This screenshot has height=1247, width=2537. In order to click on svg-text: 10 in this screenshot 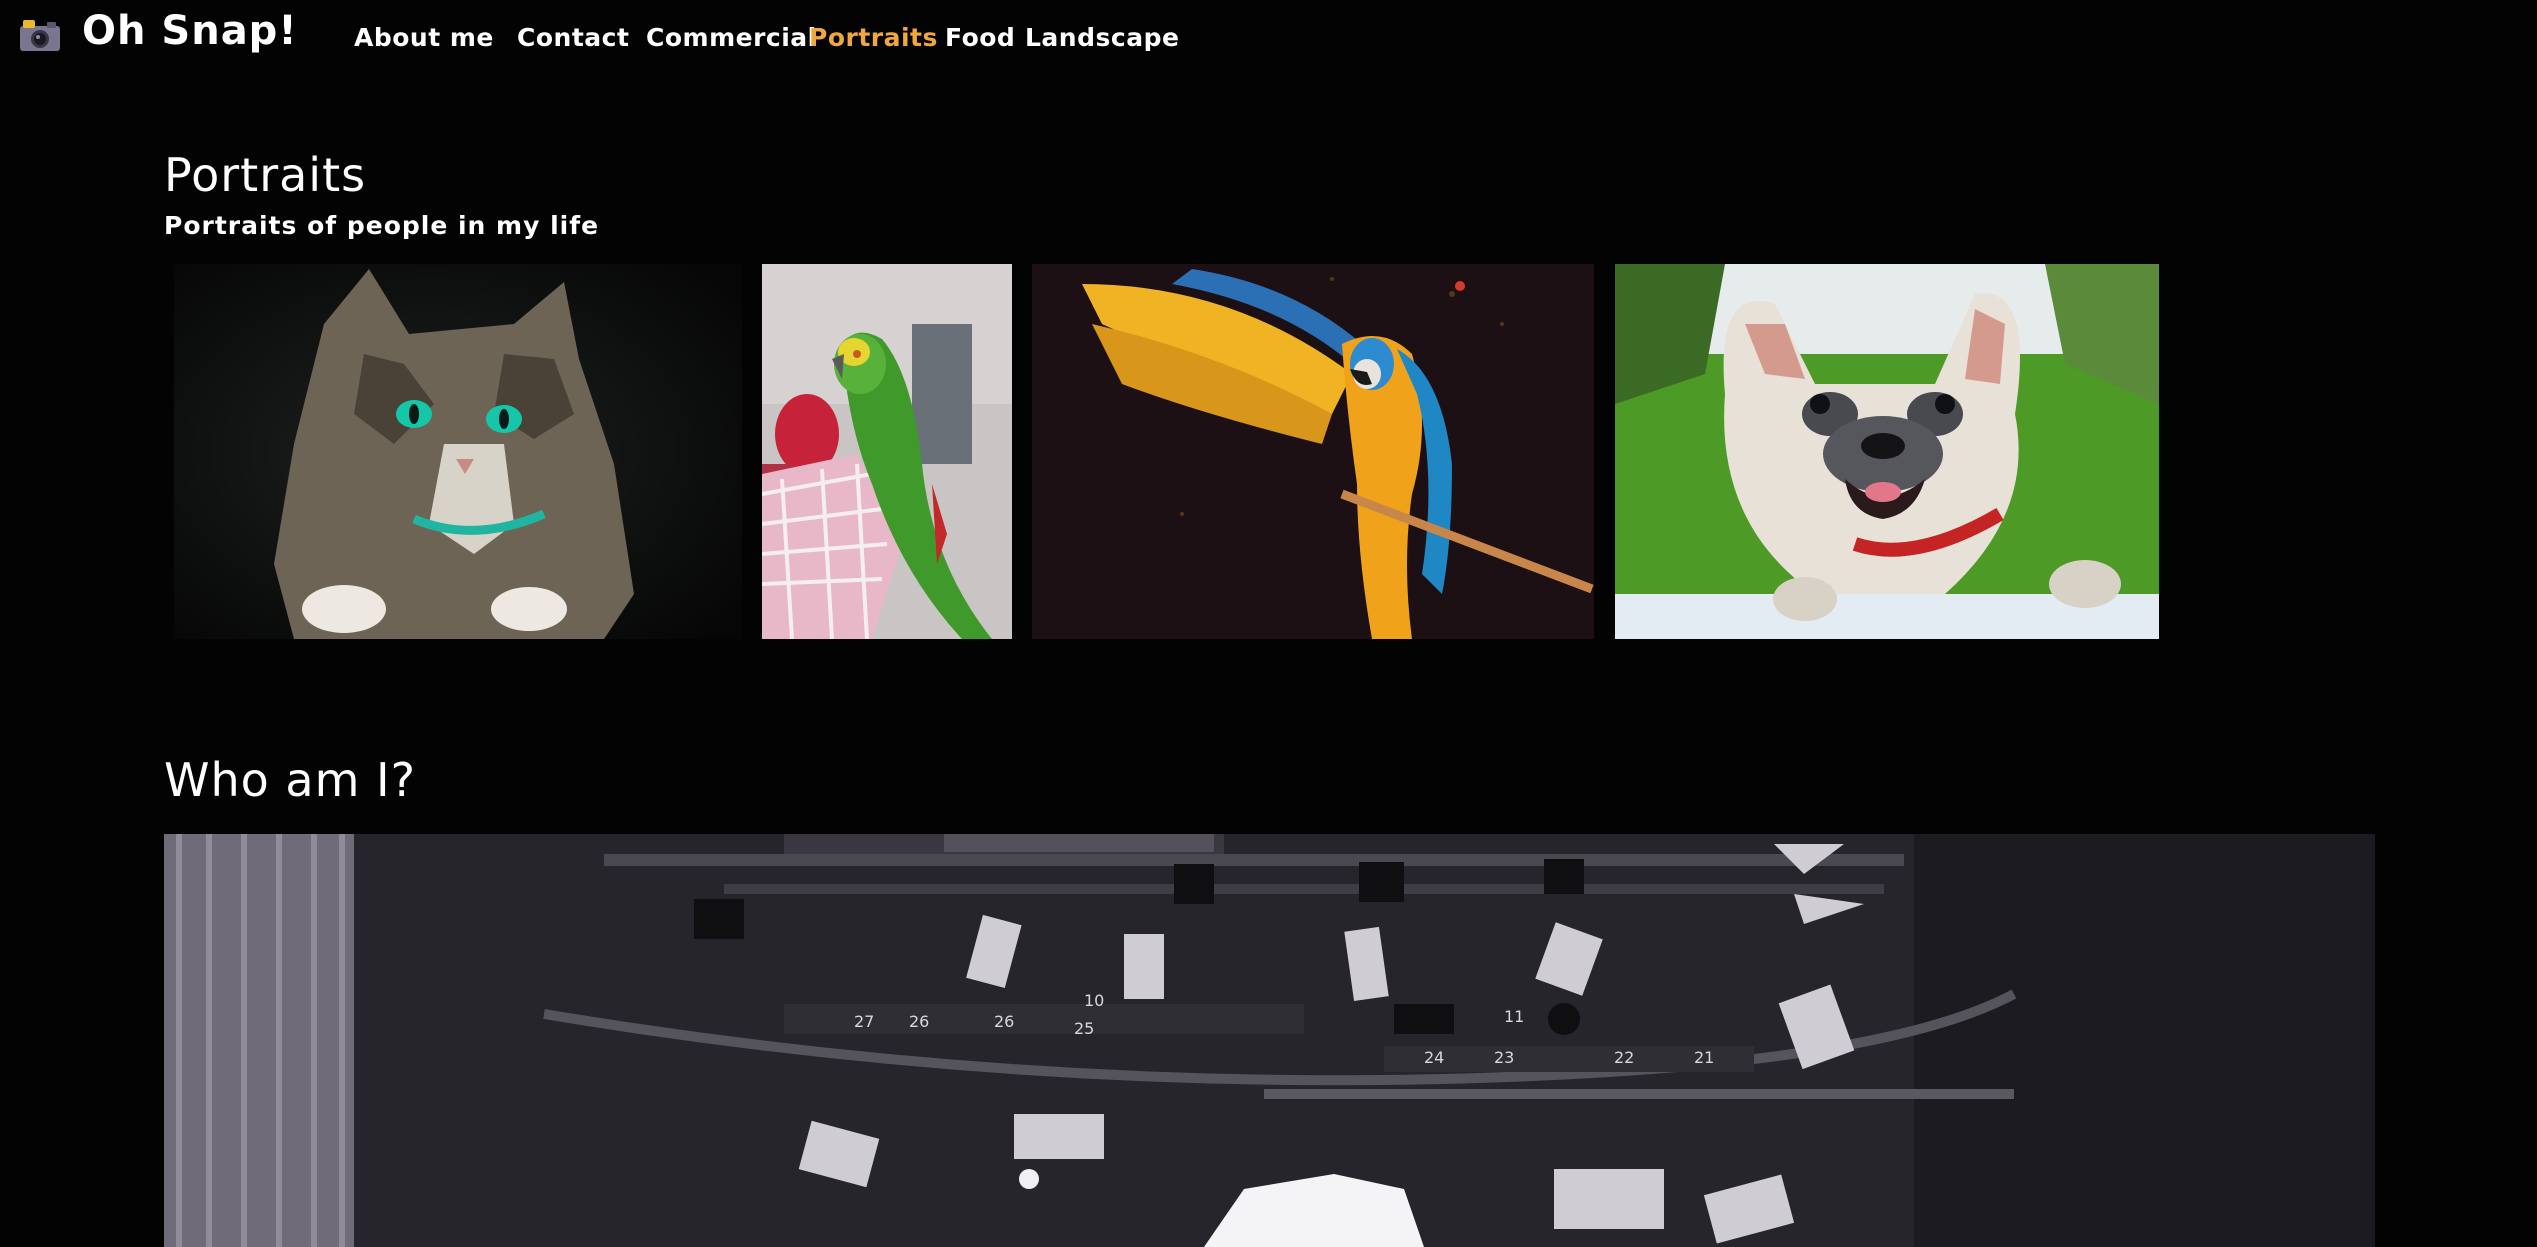, I will do `click(1094, 1000)`.